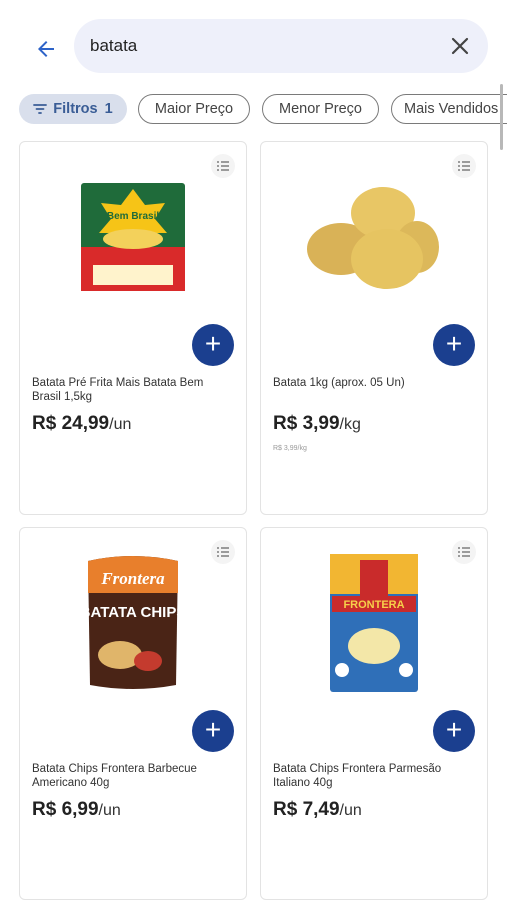  I want to click on product-price: R$ 6,99/un, so click(76, 809).